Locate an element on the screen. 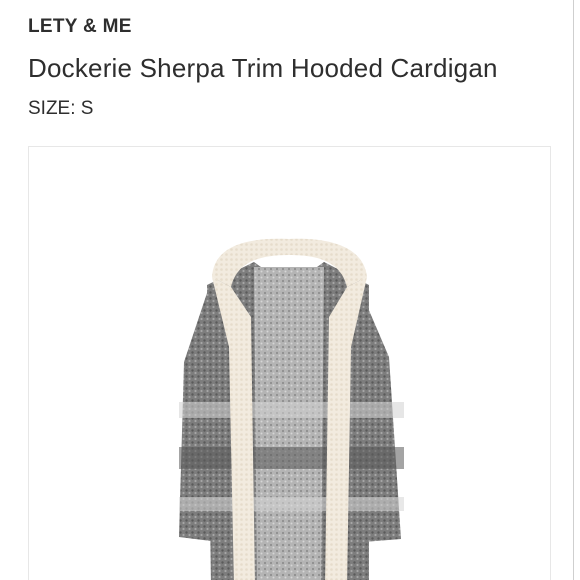 Image resolution: width=580 pixels, height=580 pixels. inner-back is located at coordinates (289, 423).